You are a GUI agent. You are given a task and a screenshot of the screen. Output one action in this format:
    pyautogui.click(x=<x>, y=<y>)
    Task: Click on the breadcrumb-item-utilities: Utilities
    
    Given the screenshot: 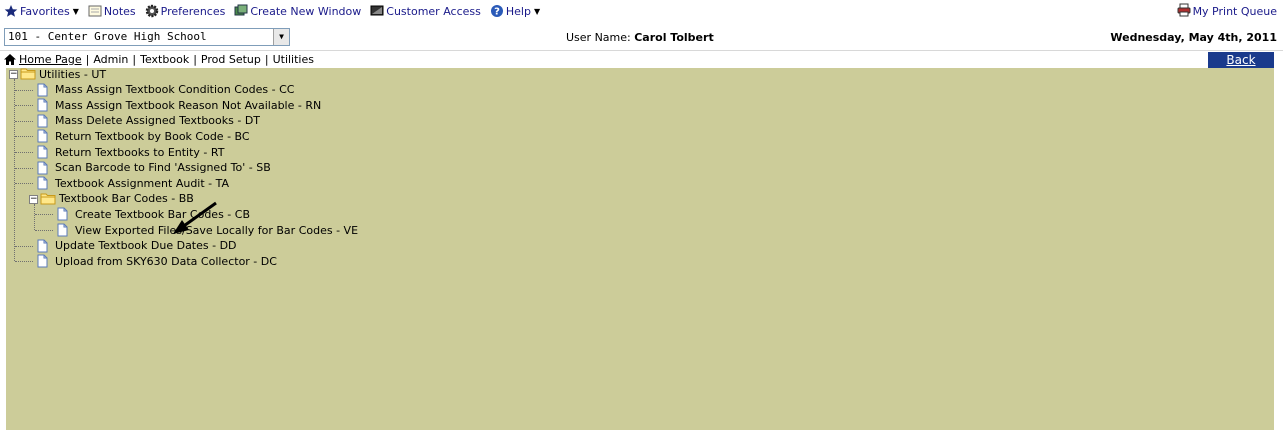 What is the action you would take?
    pyautogui.click(x=293, y=59)
    